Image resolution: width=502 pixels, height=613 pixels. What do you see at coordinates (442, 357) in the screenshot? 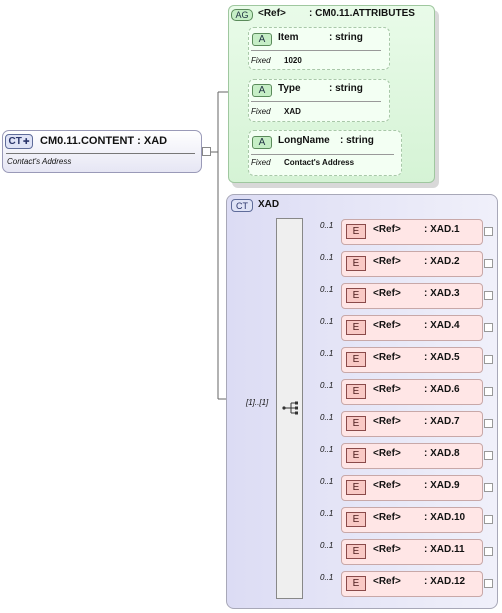
I see `element-name: : XAD.5` at bounding box center [442, 357].